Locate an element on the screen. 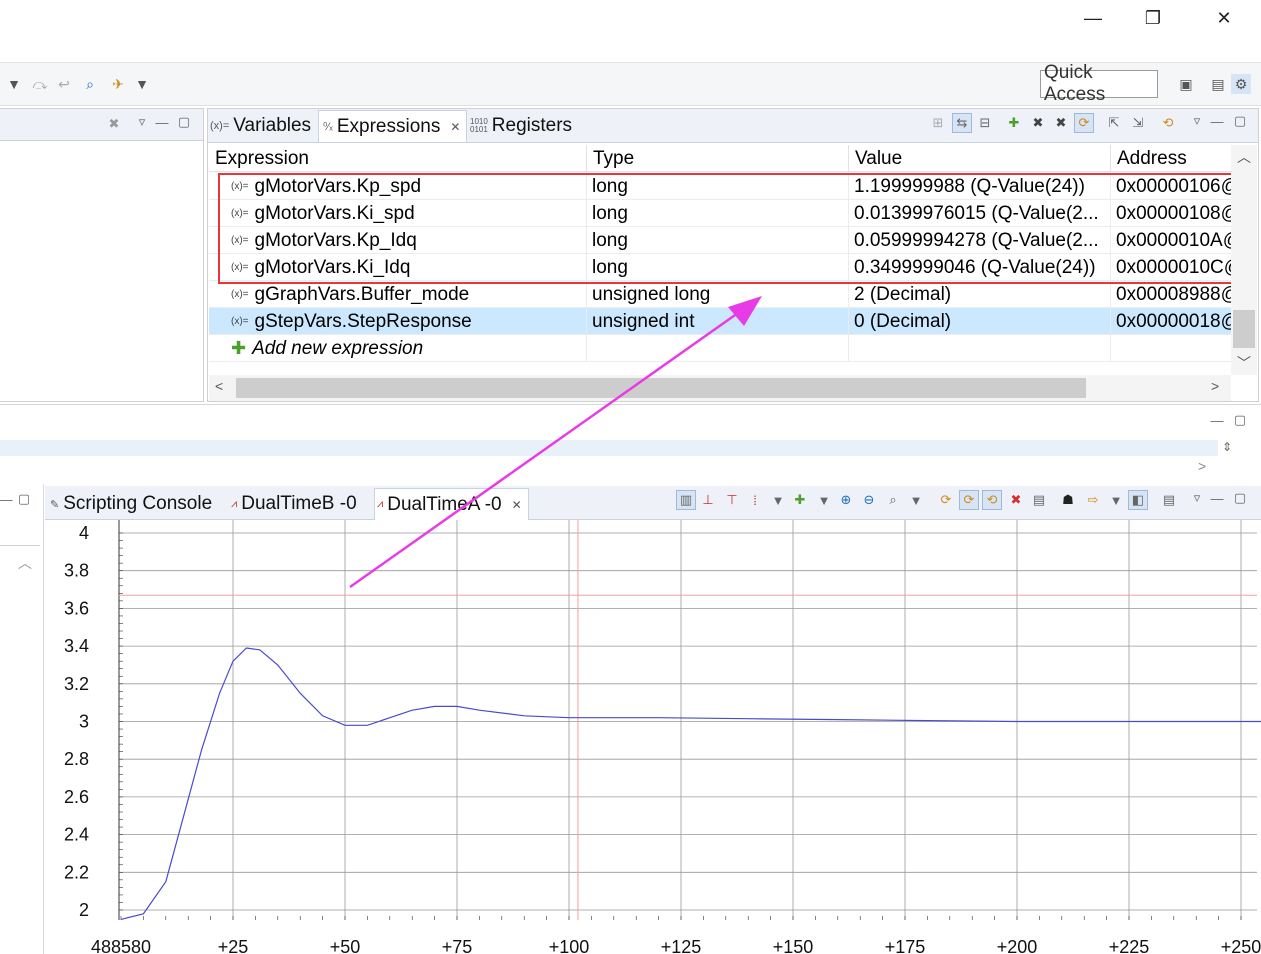 The image size is (1261, 954). cursor-icon: ⊤ is located at coordinates (732, 500).